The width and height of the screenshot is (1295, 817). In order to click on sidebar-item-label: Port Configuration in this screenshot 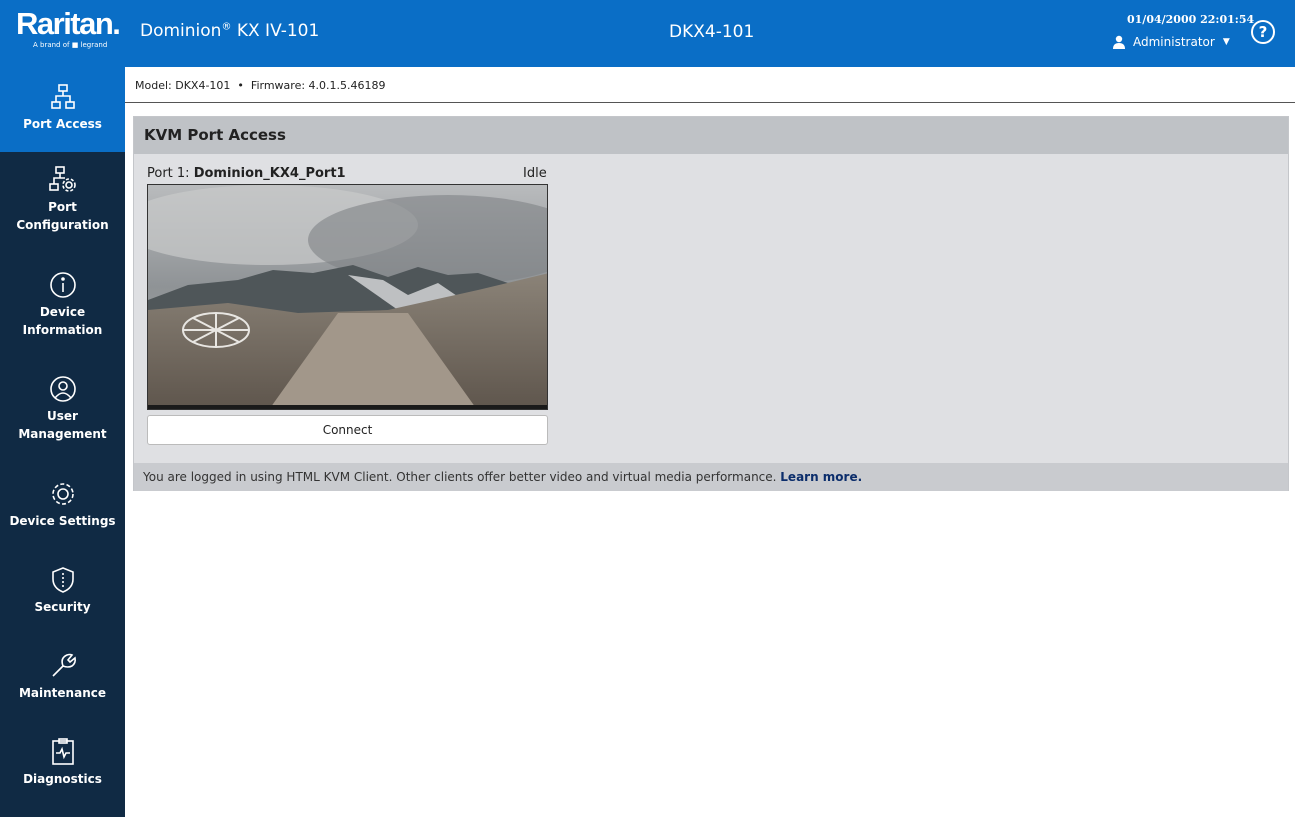, I will do `click(62, 216)`.